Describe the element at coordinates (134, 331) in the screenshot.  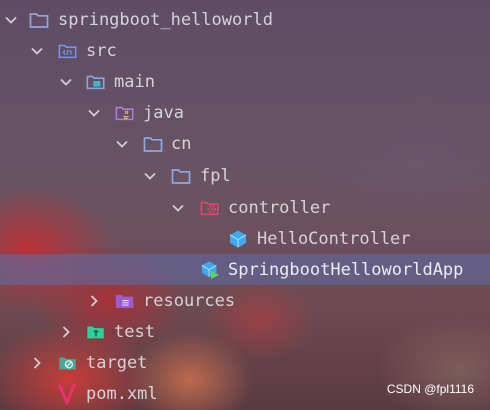
I see `tree-label-test: test` at that location.